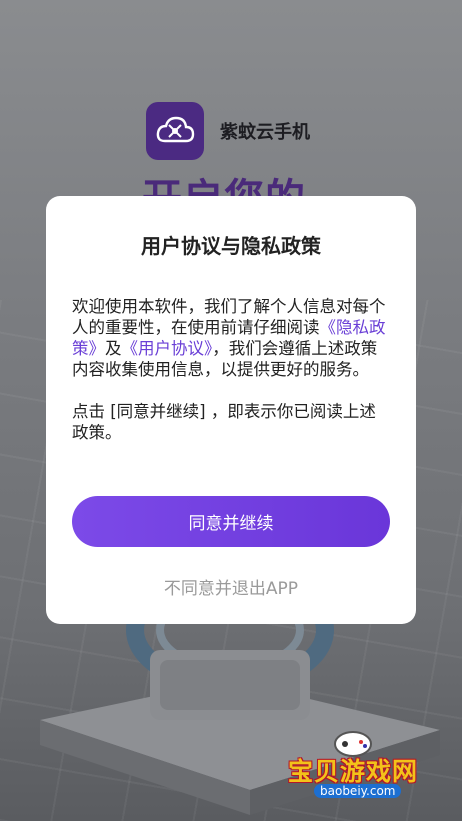 Image resolution: width=462 pixels, height=821 pixels. What do you see at coordinates (224, 422) in the screenshot?
I see `dialog-note: 点击 [同意并继续] ，即表示你已阅读上述政策。` at bounding box center [224, 422].